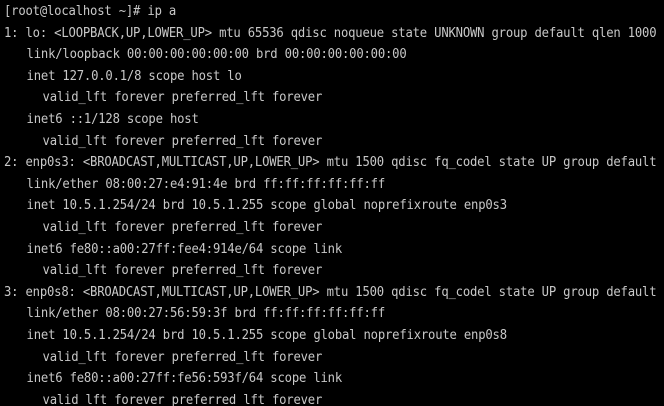 The image size is (664, 406). I want to click on prompt-line: [root@localhost ~]# ip a, so click(334, 12).